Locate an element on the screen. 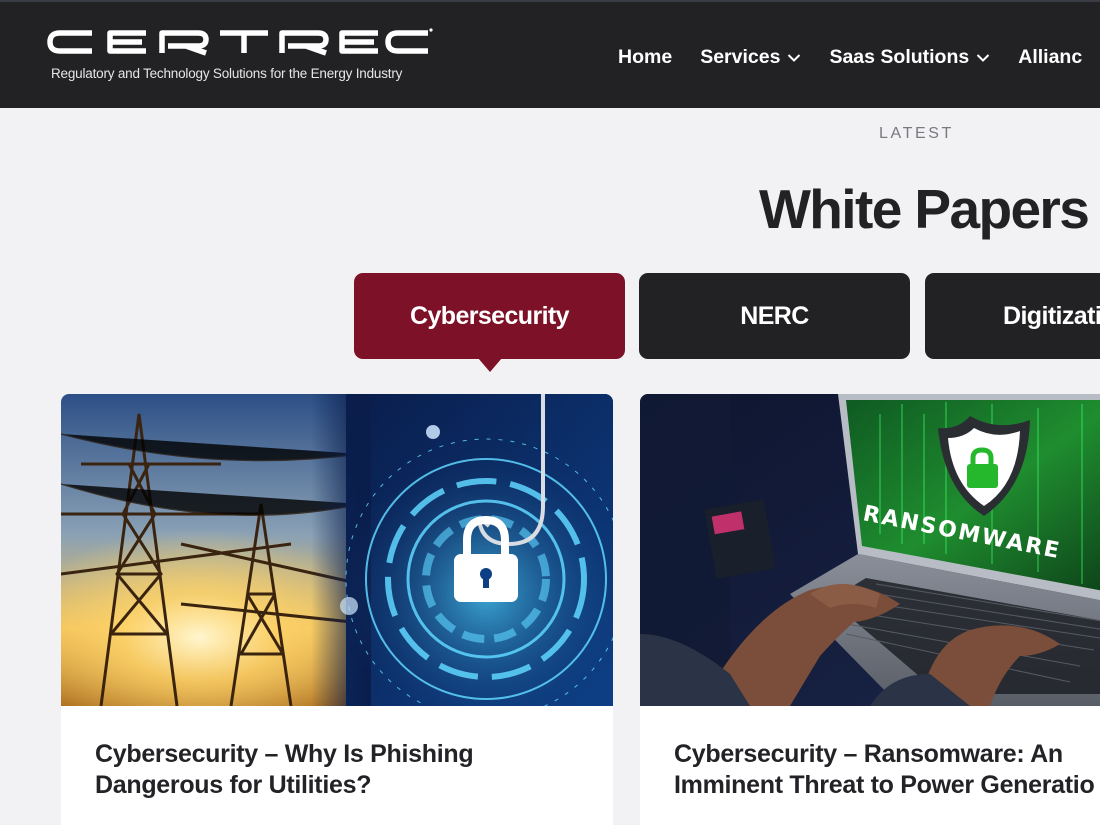 The width and height of the screenshot is (1100, 825). nav-item-home: Home is located at coordinates (645, 57).